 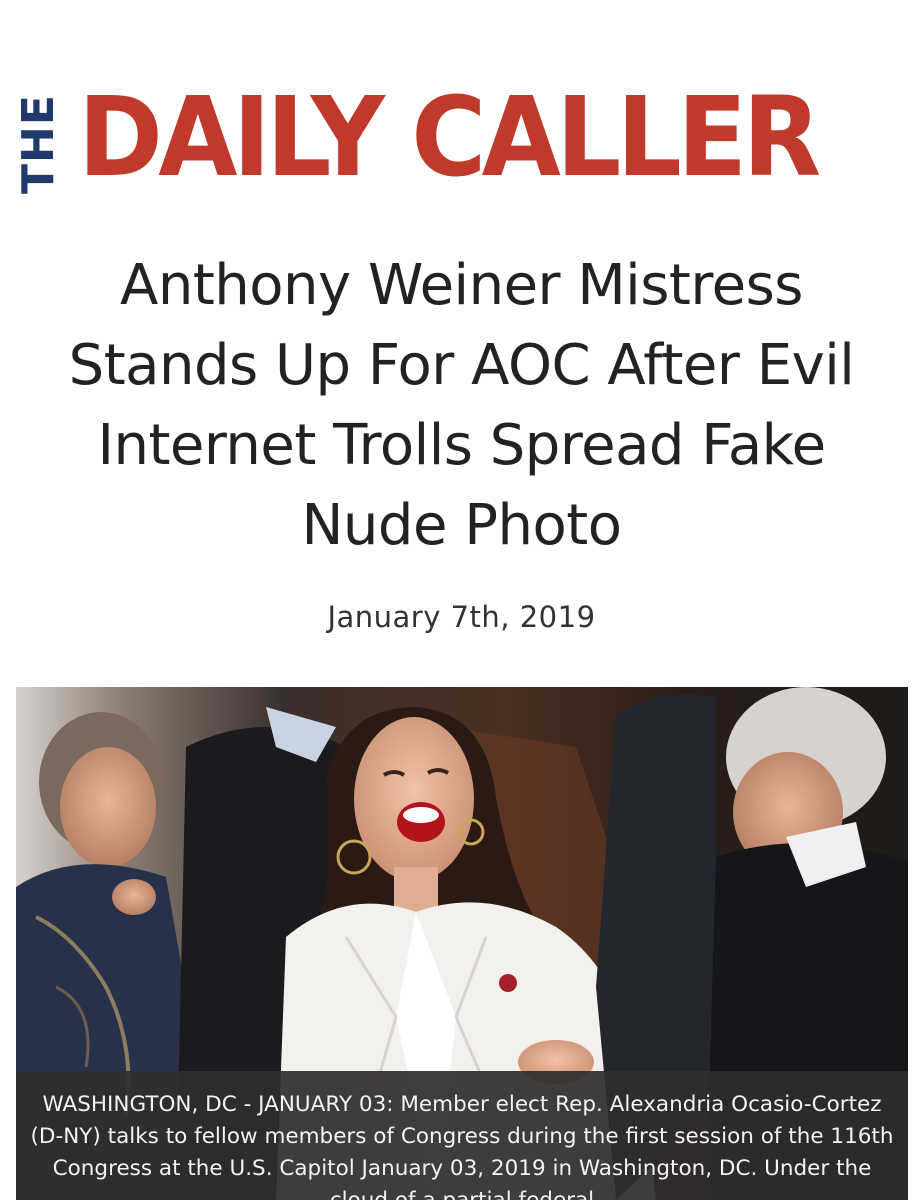 I want to click on masthead-logo: THE DAILY CALLER, so click(x=455, y=141).